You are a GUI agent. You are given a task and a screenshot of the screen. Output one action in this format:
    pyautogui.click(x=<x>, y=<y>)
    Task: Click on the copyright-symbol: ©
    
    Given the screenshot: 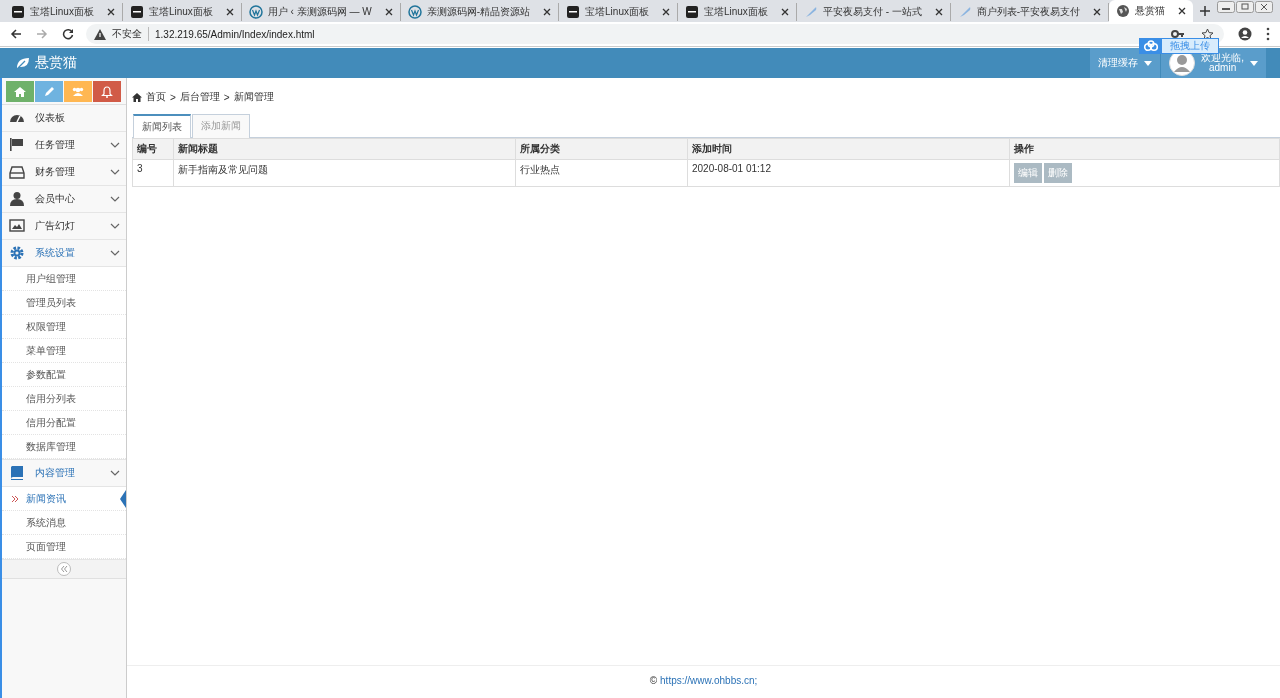 What is the action you would take?
    pyautogui.click(x=653, y=680)
    